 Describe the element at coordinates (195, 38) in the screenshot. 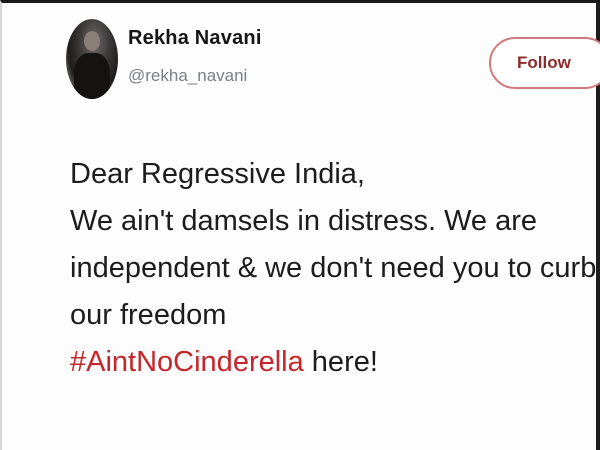

I see `display-name: Rekha Navani` at that location.